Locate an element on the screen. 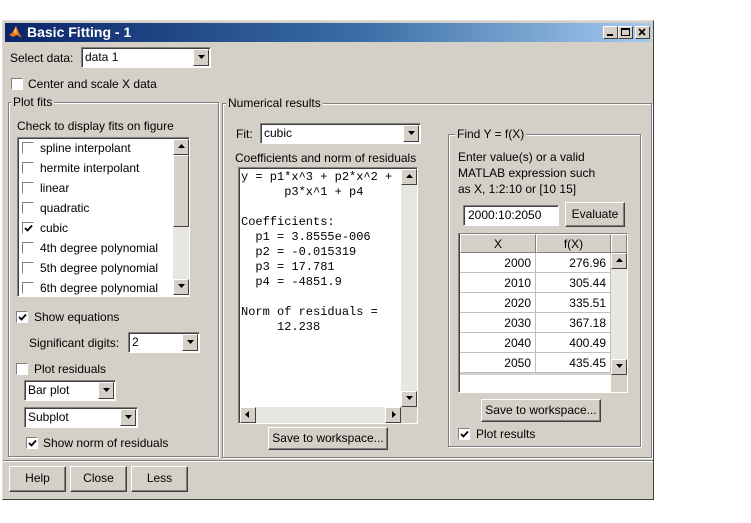  plot-type-value: Bar plot is located at coordinates (49, 390).